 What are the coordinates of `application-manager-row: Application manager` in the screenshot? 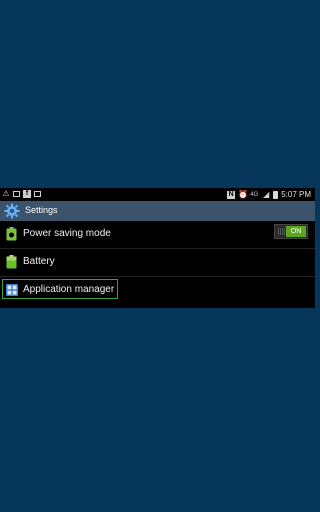 It's located at (157, 290).